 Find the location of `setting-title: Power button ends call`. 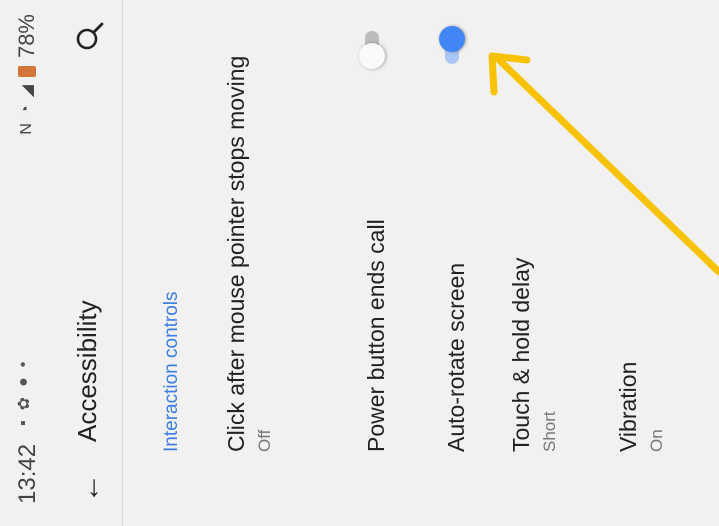

setting-title: Power button ends call is located at coordinates (376, 335).